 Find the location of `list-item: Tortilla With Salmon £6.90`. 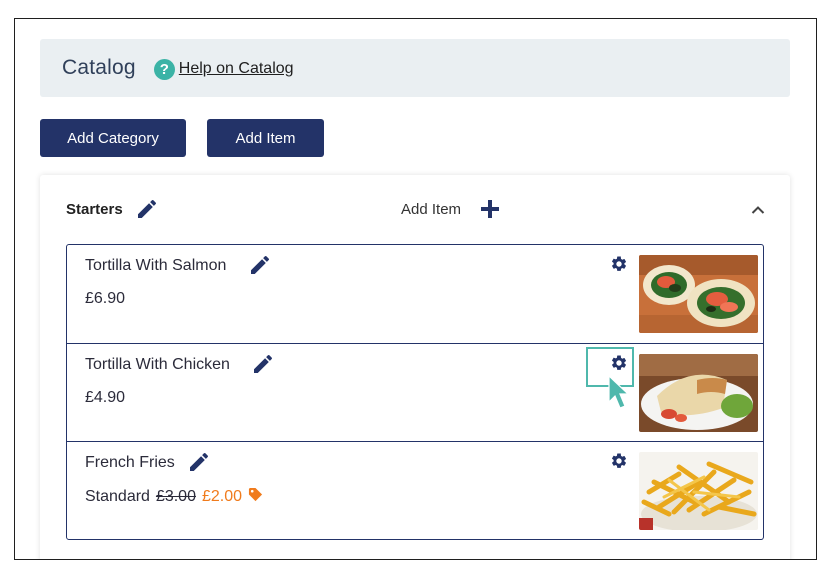

list-item: Tortilla With Salmon £6.90 is located at coordinates (415, 294).